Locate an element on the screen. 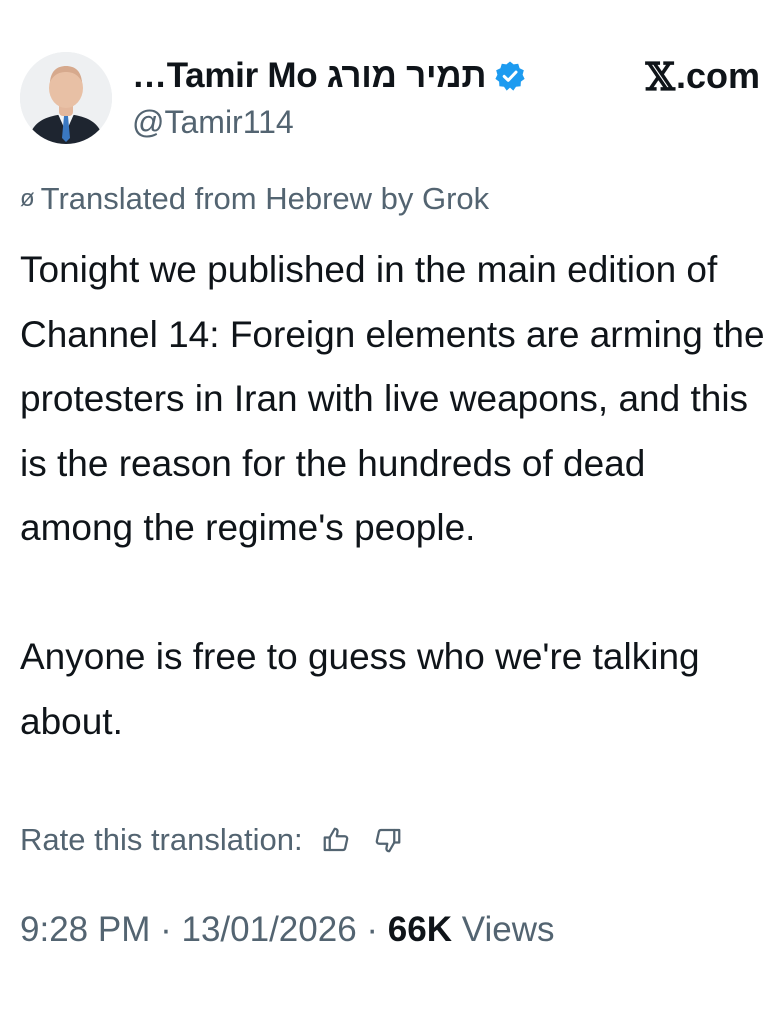 This screenshot has height=1024, width=778. brand-link: 𝕏 .com is located at coordinates (702, 76).